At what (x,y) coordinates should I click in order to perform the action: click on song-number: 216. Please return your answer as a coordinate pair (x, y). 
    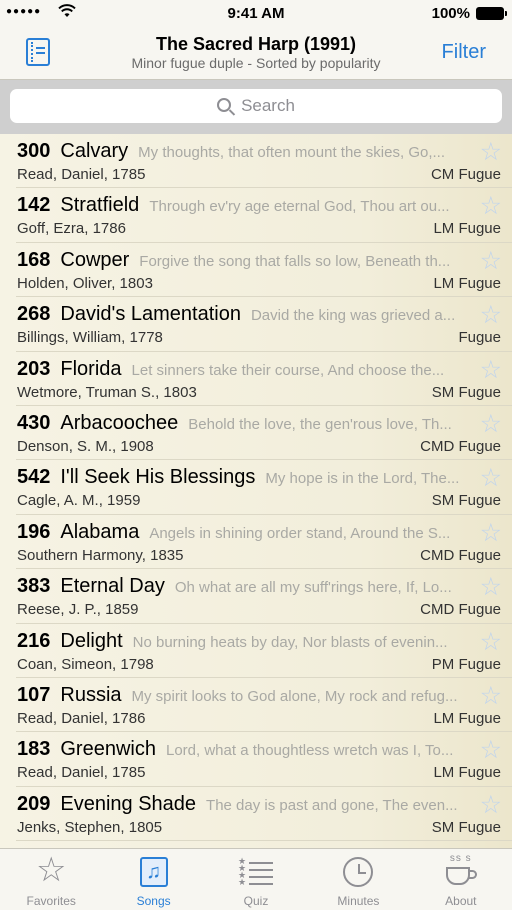
    Looking at the image, I should click on (34, 640).